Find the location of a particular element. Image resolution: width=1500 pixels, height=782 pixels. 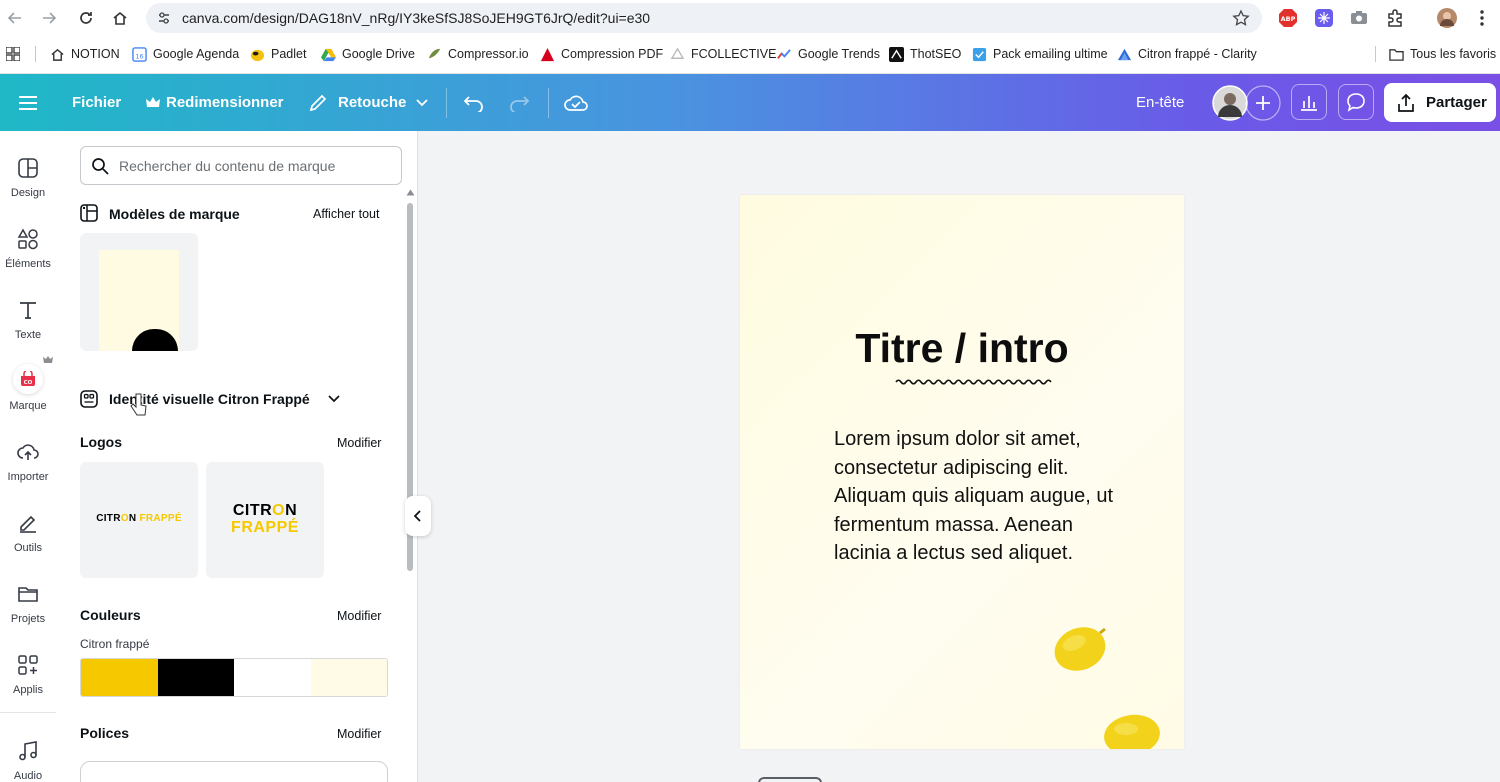

swatch-white is located at coordinates (272, 677).